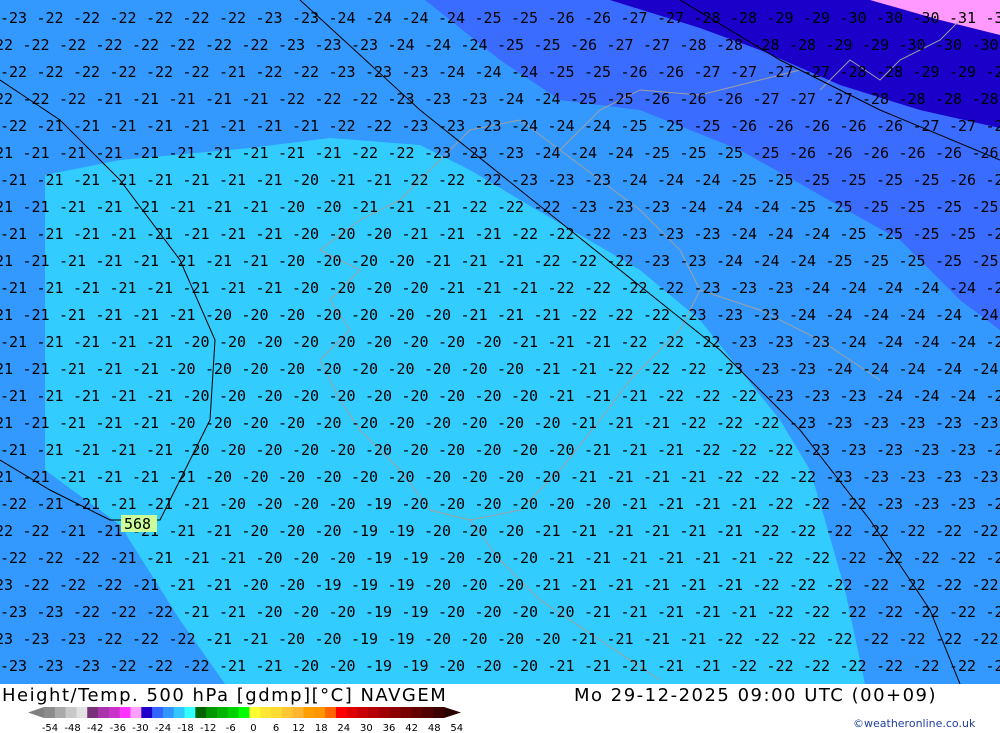 The image size is (1000, 733). What do you see at coordinates (707, 18) in the screenshot?
I see `temperature-value: -28` at bounding box center [707, 18].